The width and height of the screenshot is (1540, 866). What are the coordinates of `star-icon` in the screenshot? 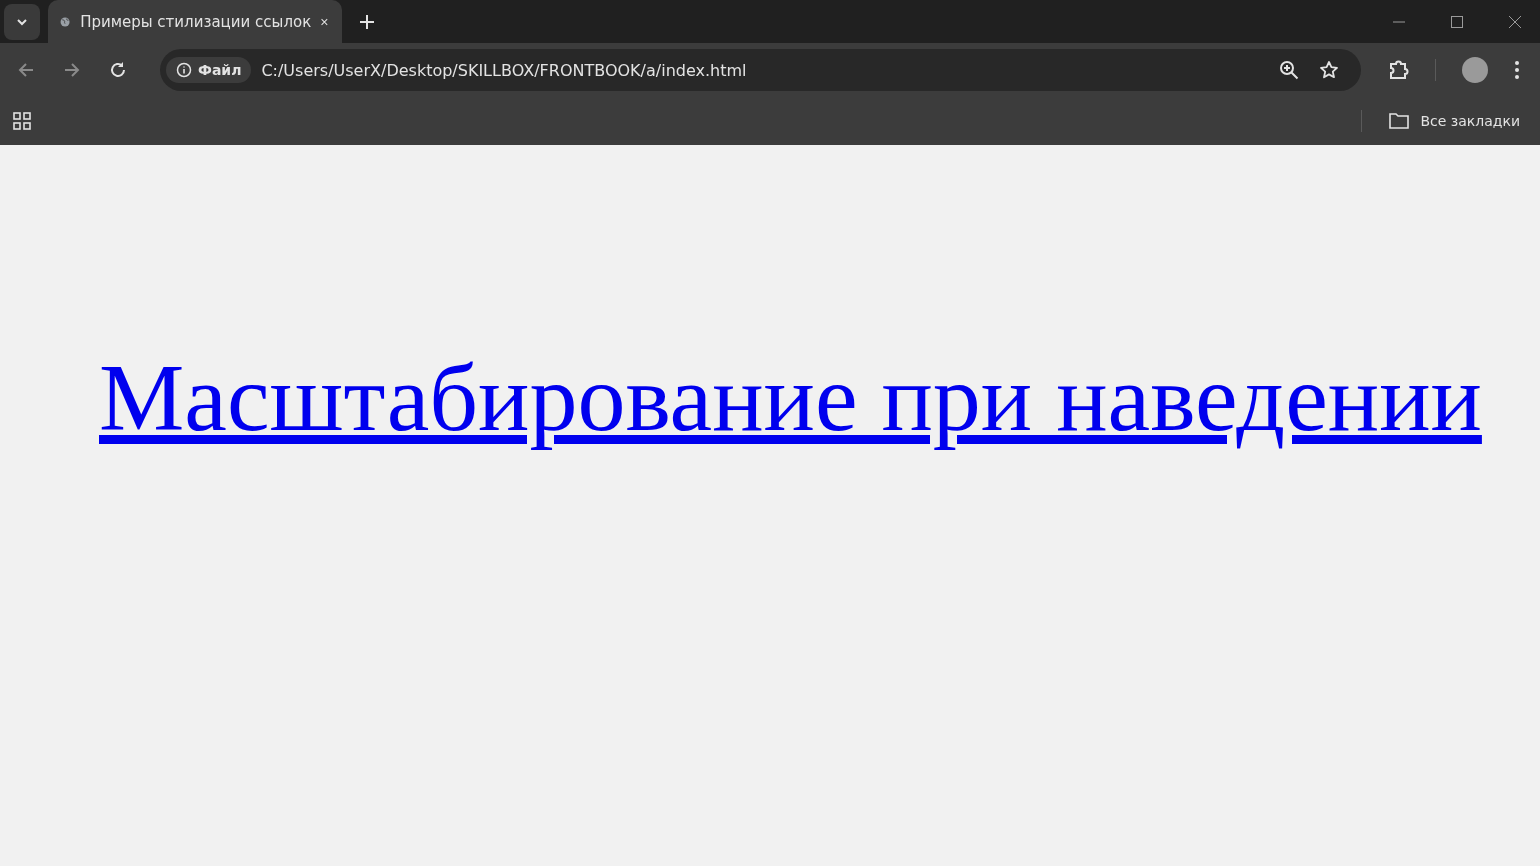 It's located at (1329, 70).